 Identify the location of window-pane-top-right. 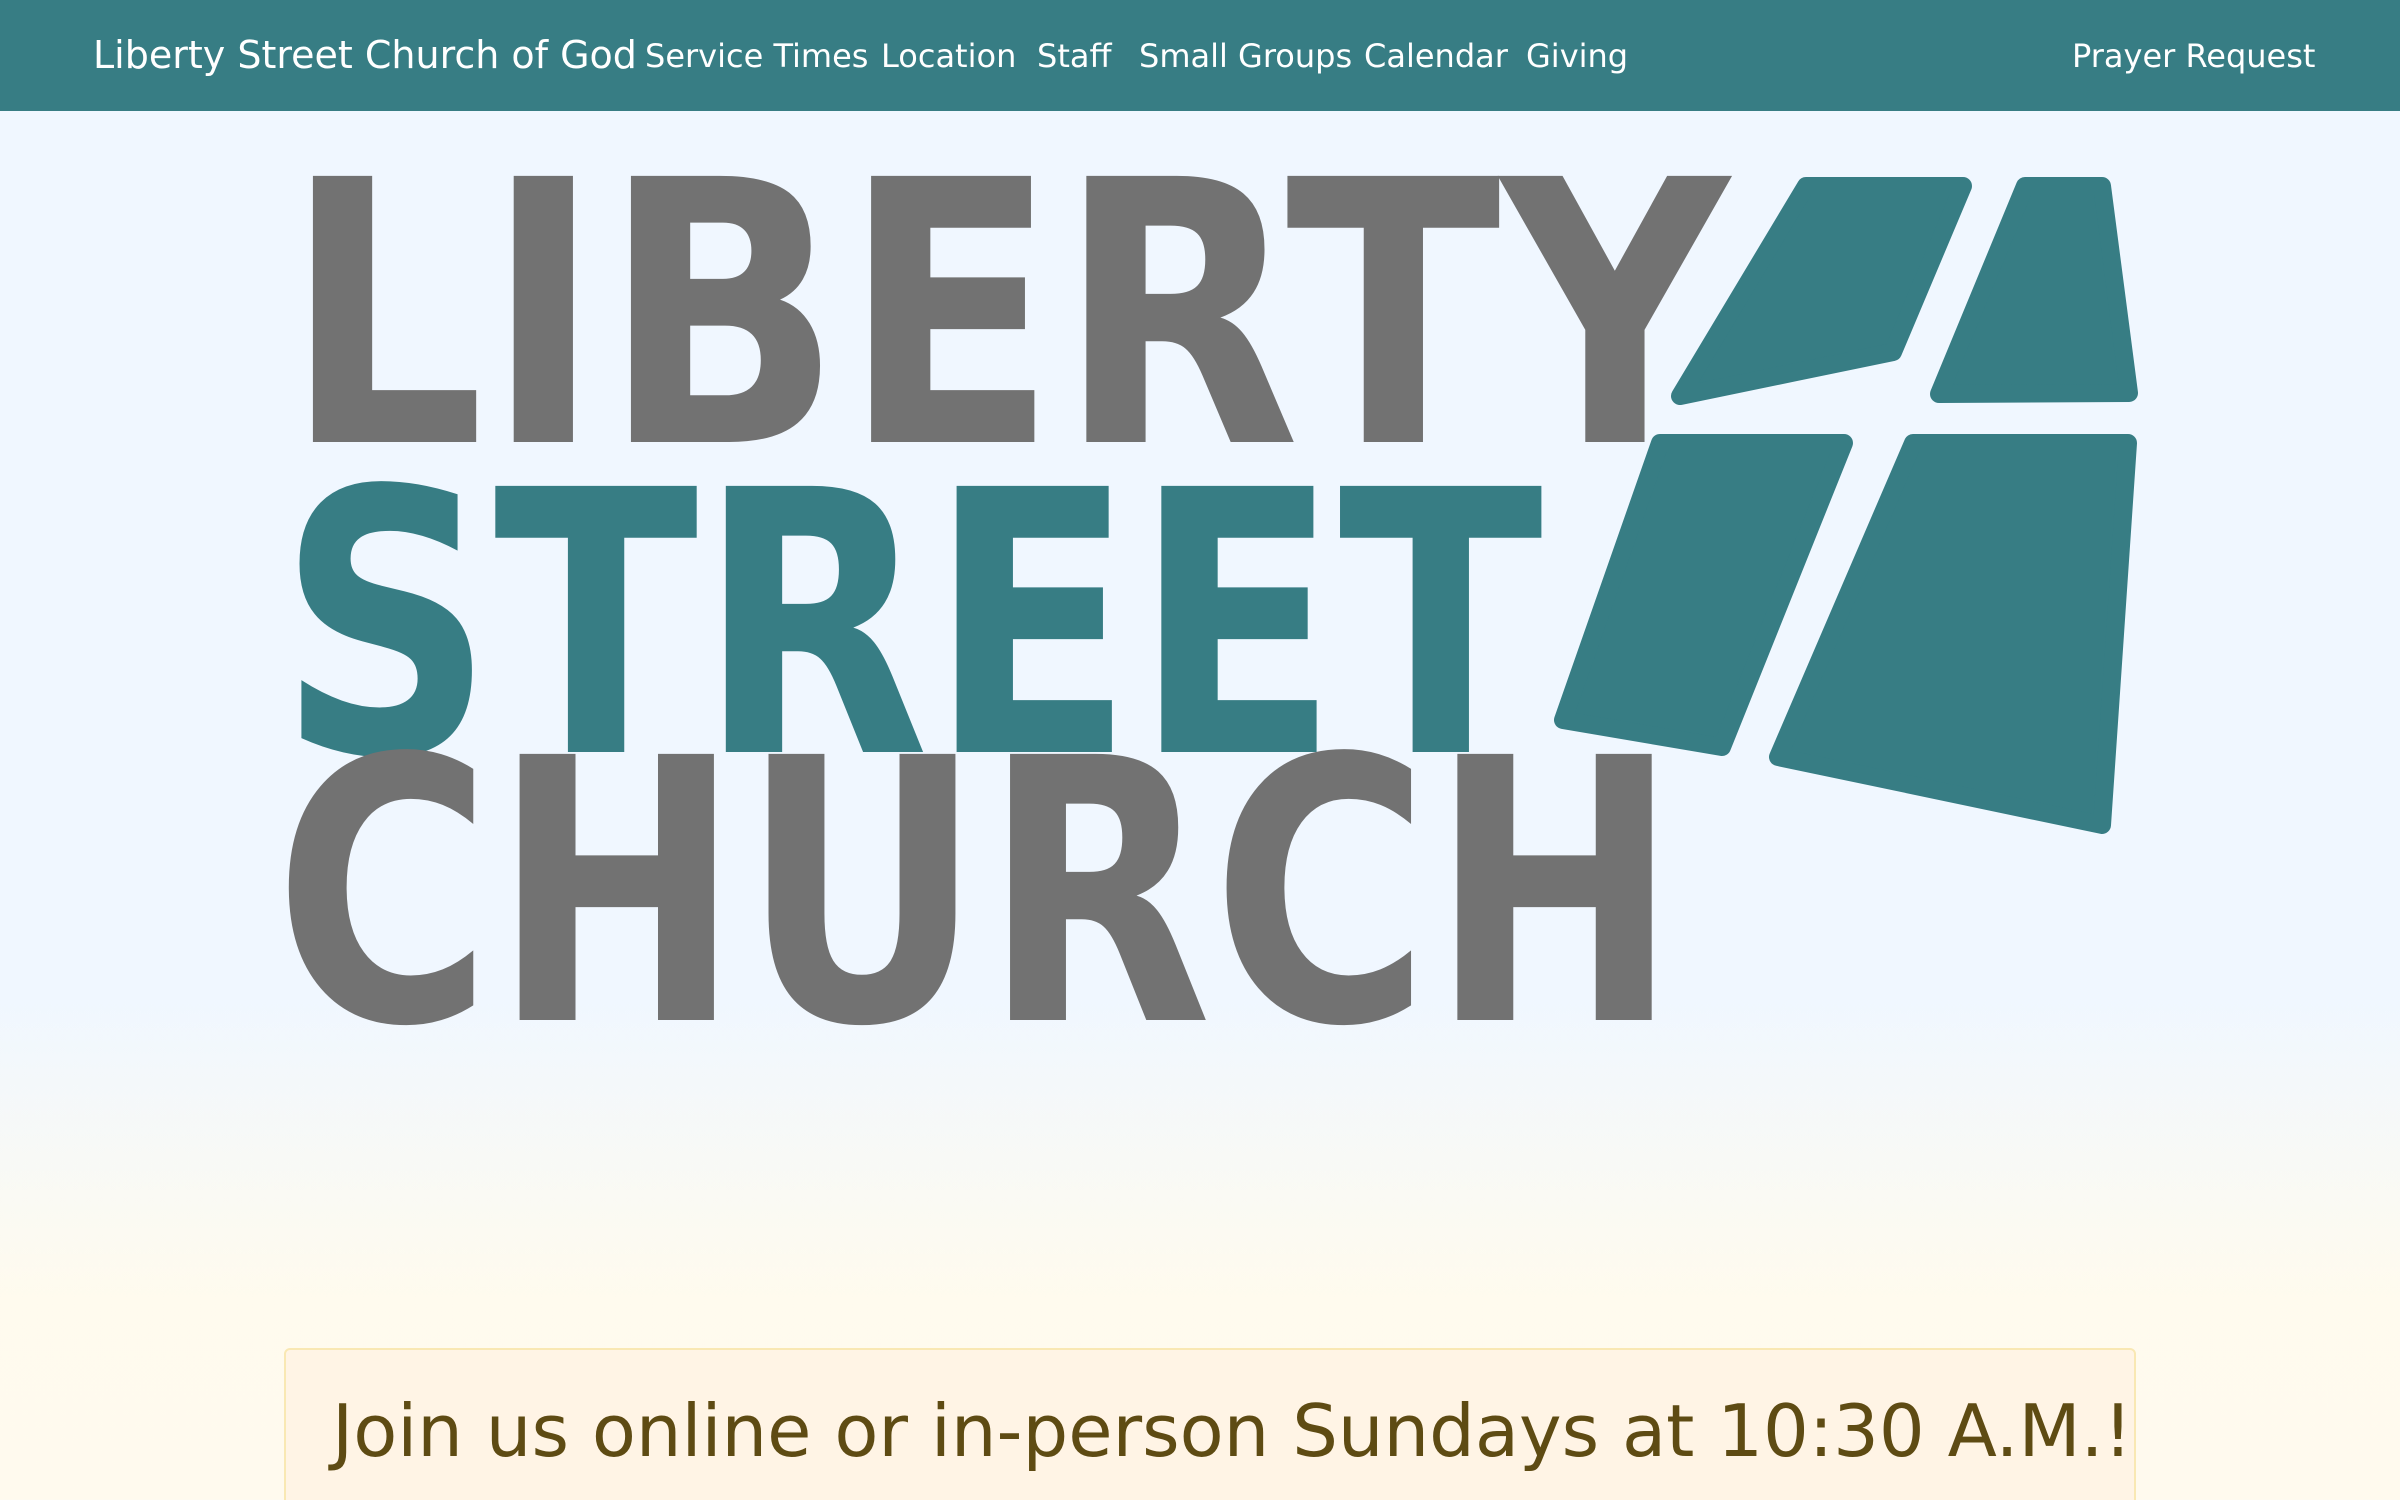
(2034, 290).